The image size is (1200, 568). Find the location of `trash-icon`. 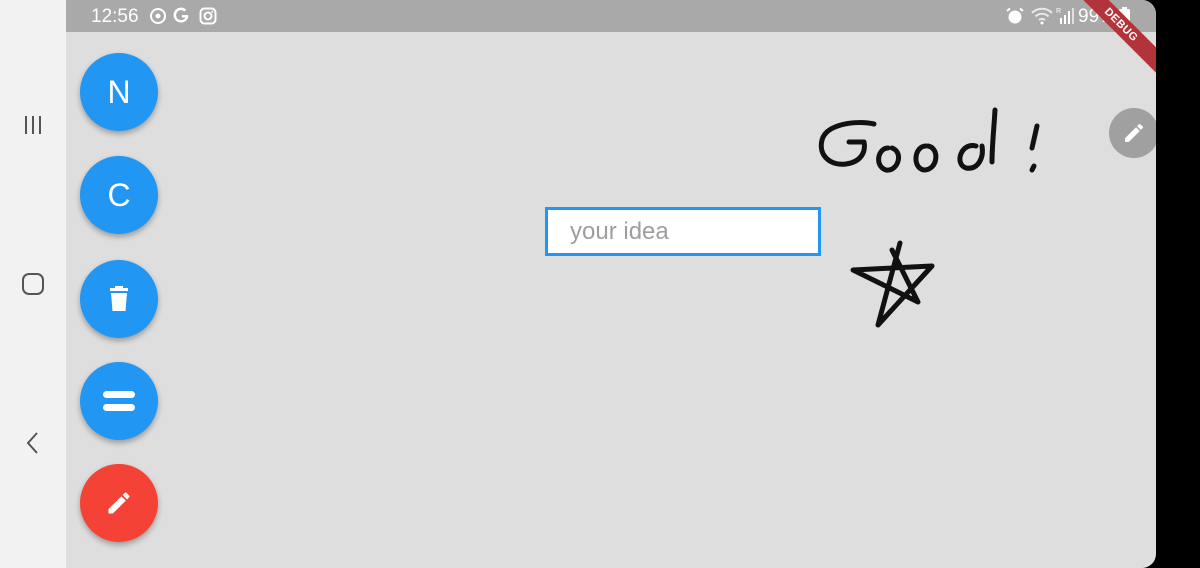

trash-icon is located at coordinates (119, 298).